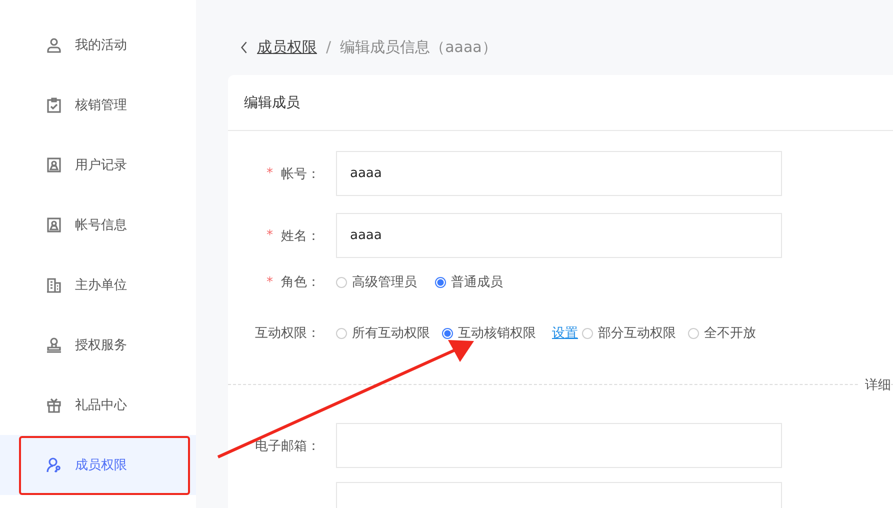  What do you see at coordinates (98, 465) in the screenshot?
I see `sidebar-item: 成员权限` at bounding box center [98, 465].